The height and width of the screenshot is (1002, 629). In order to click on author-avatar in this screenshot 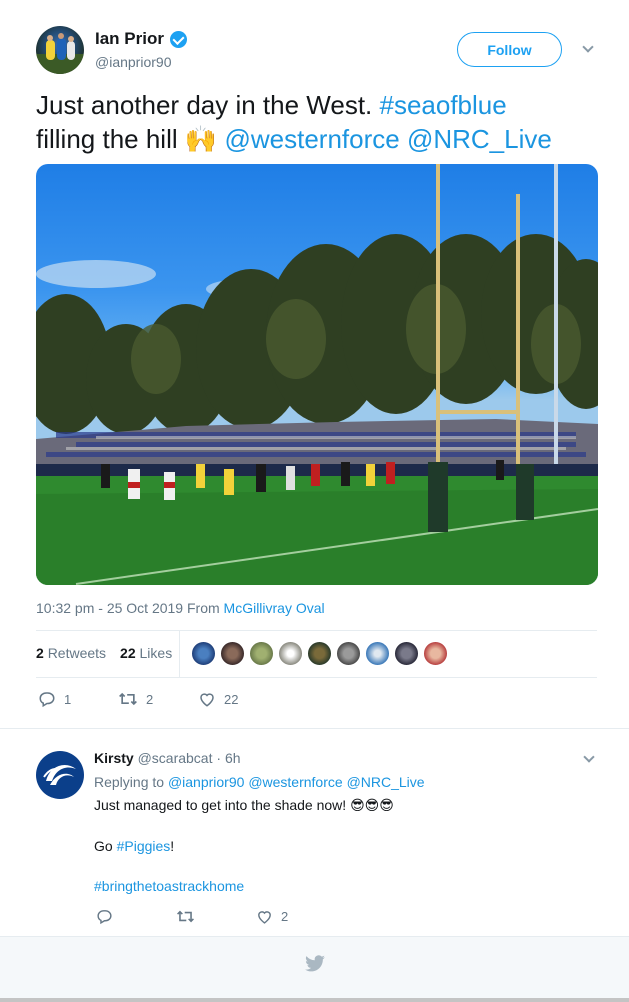, I will do `click(60, 50)`.